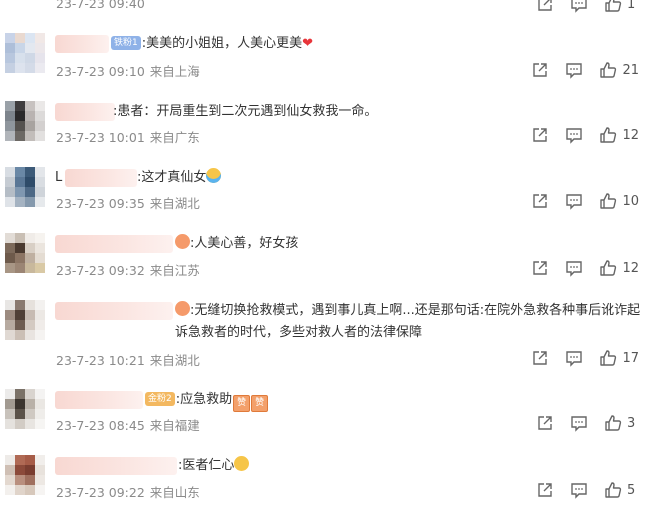  I want to click on comment-time: 23-7-23 09:40, so click(100, 5).